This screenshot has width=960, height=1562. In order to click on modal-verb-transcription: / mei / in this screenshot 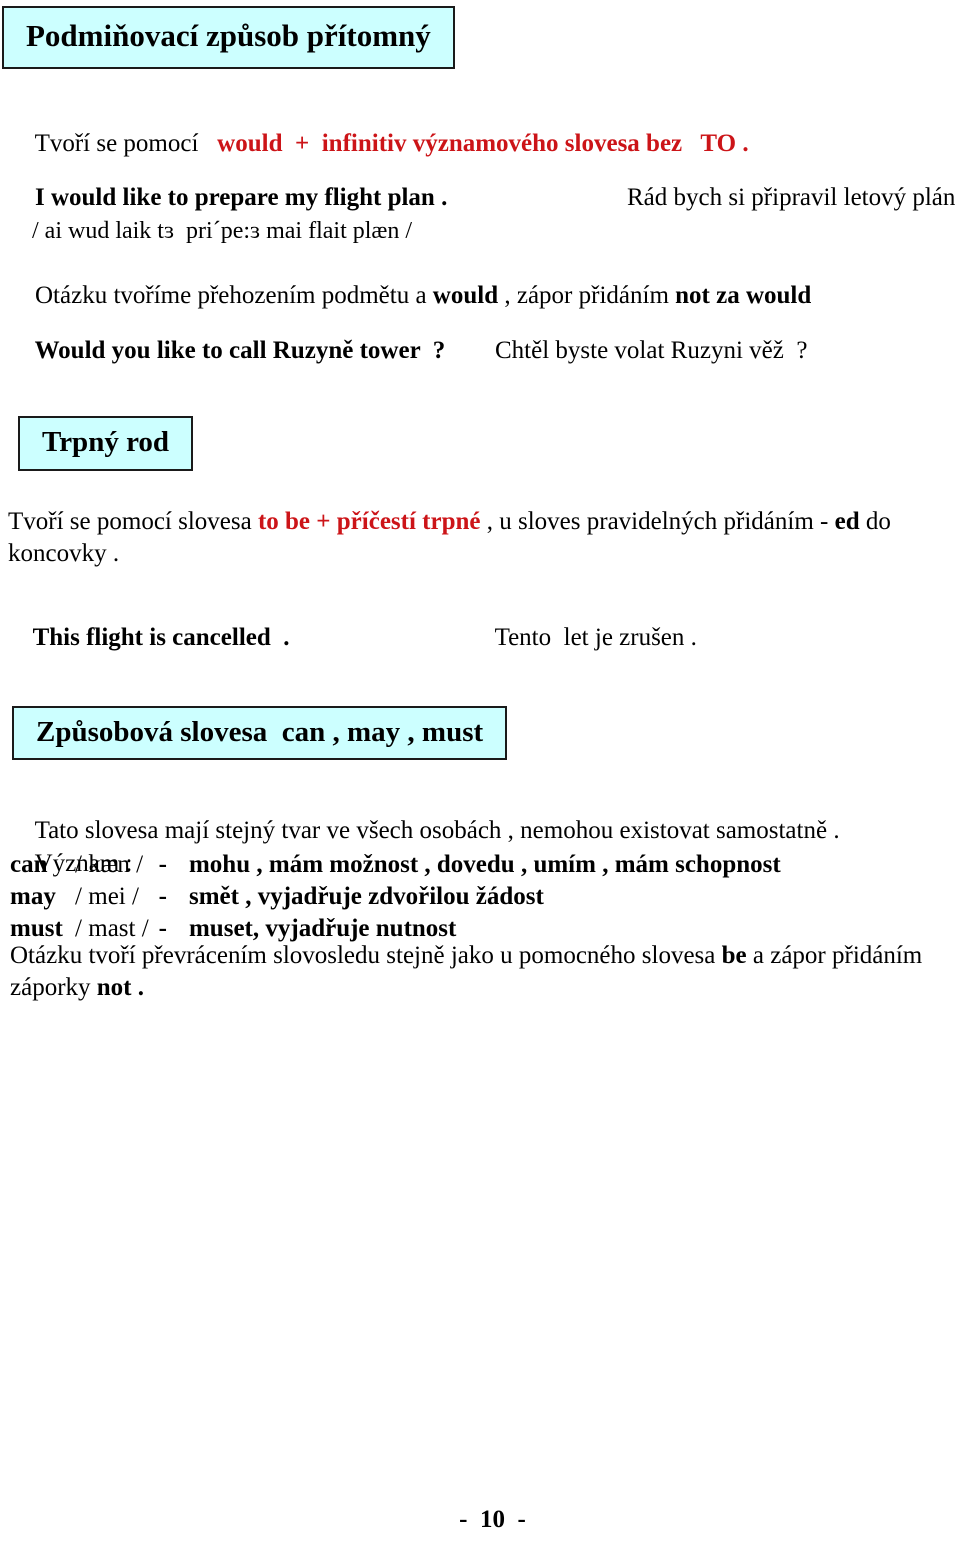, I will do `click(103, 896)`.